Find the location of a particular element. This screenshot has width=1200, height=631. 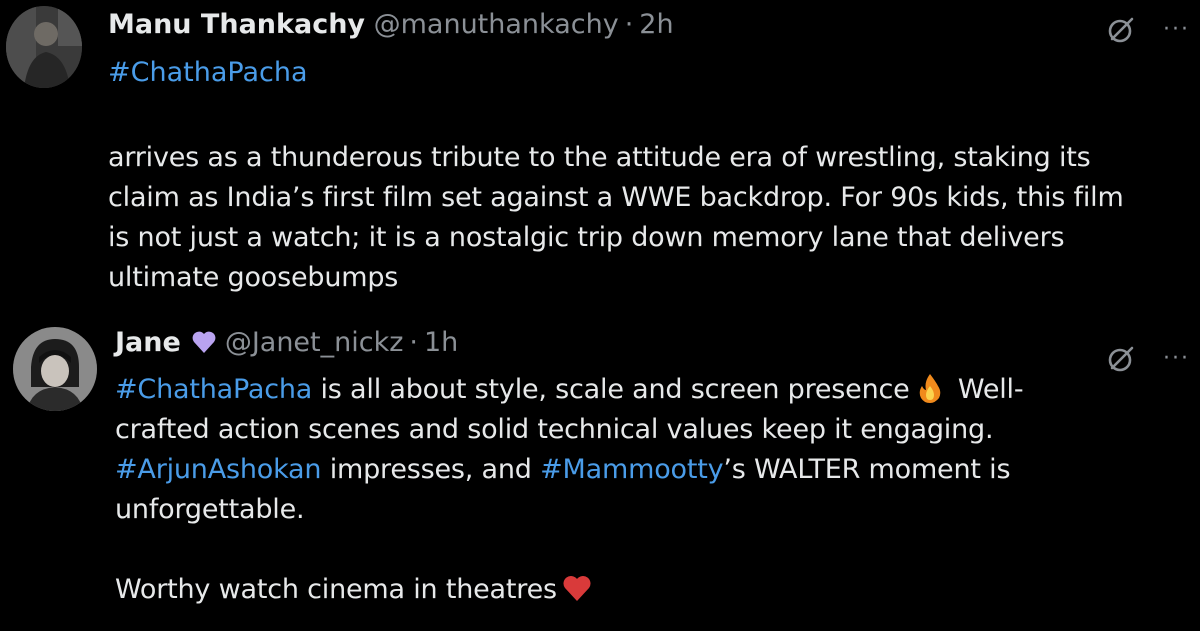

body-line: Worthy watch cinema in theatres is located at coordinates (655, 590).